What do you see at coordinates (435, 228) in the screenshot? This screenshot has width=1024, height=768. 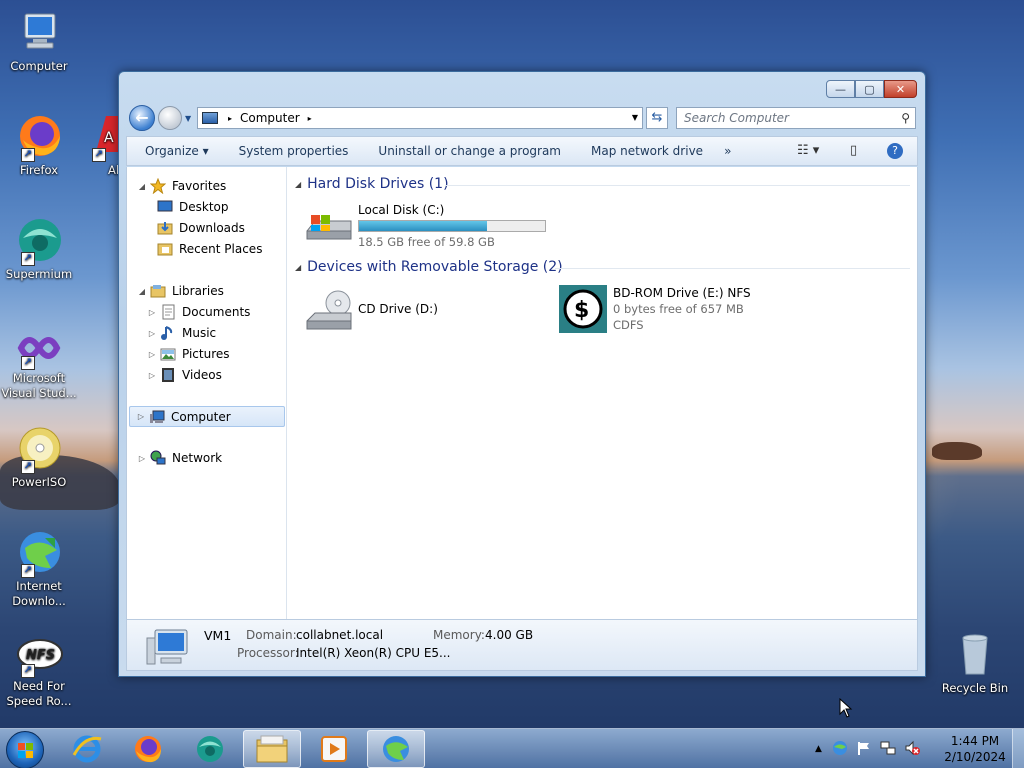 I see `drive-local-disk-c: Local Disk (C:) 18.5 GB free of 59.8 GB` at bounding box center [435, 228].